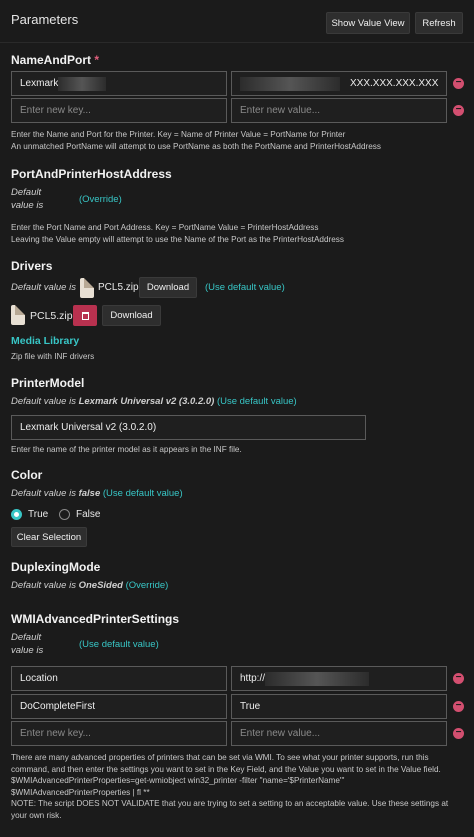  Describe the element at coordinates (439, 23) in the screenshot. I see `refresh-button: Refresh` at that location.